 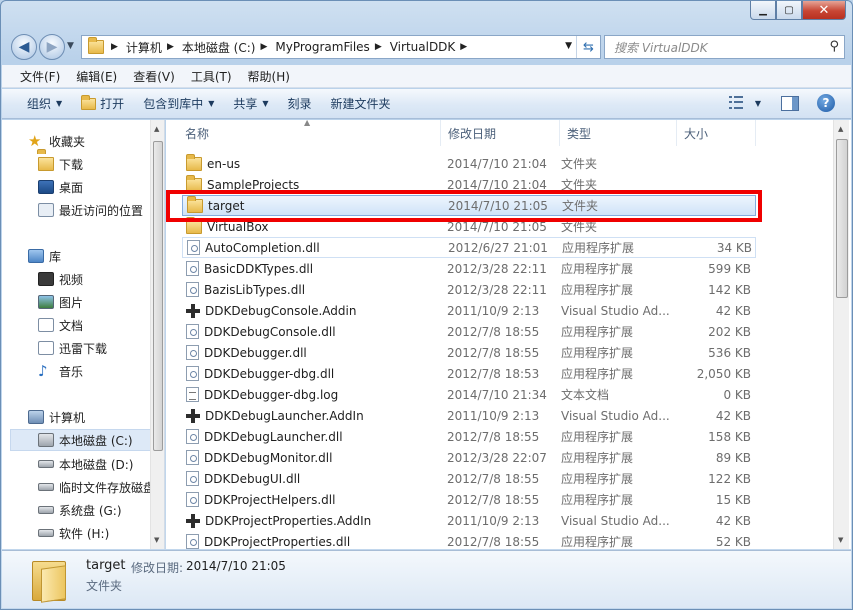 What do you see at coordinates (724, 47) in the screenshot?
I see `search-input: 搜索 VirtualDDK ⚲` at bounding box center [724, 47].